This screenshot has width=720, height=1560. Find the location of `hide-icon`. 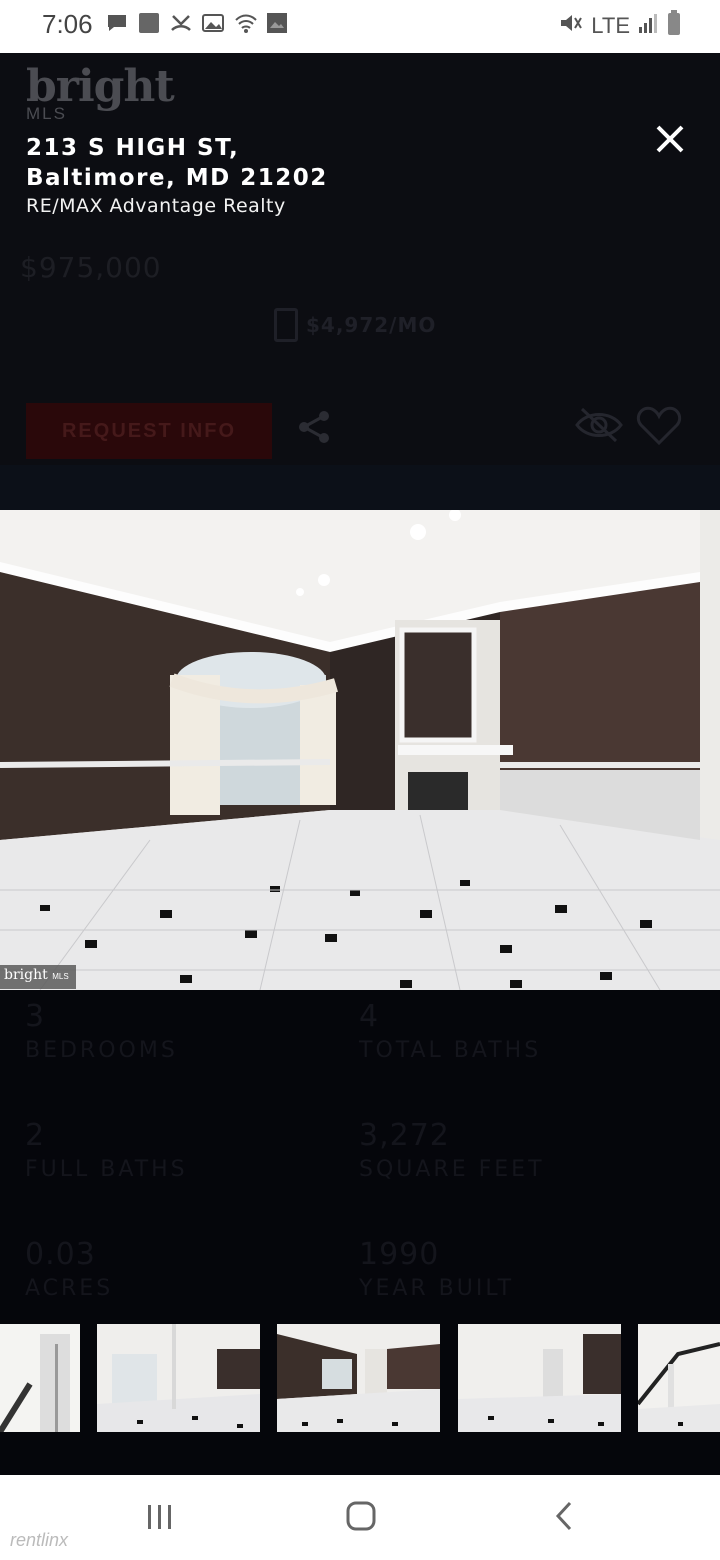

hide-icon is located at coordinates (599, 425).